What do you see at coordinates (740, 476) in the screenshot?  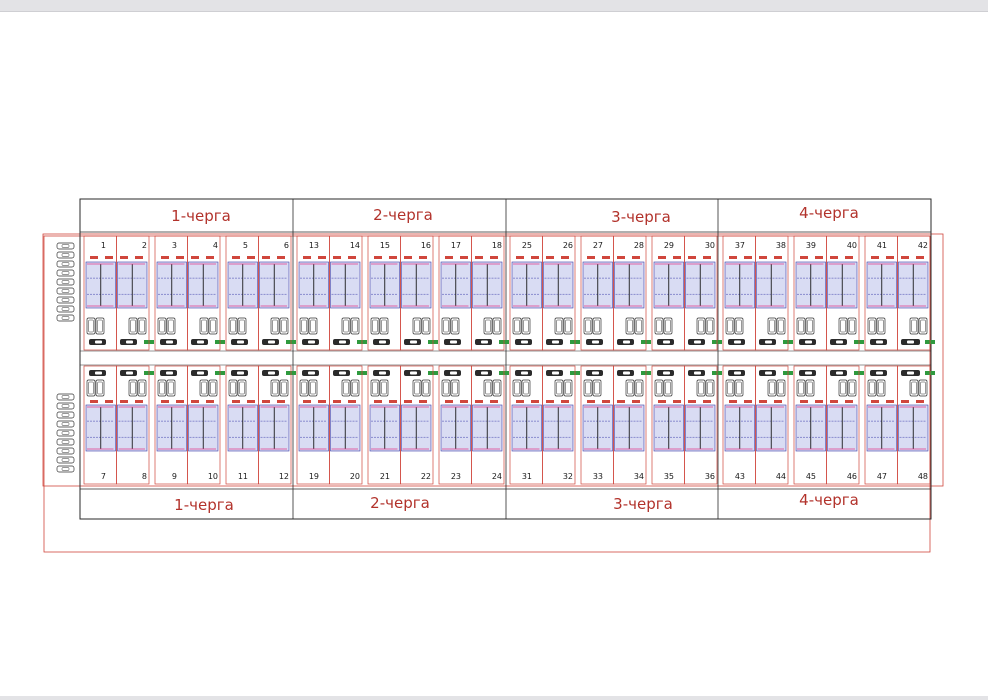 I see `lot-number: 43` at bounding box center [740, 476].